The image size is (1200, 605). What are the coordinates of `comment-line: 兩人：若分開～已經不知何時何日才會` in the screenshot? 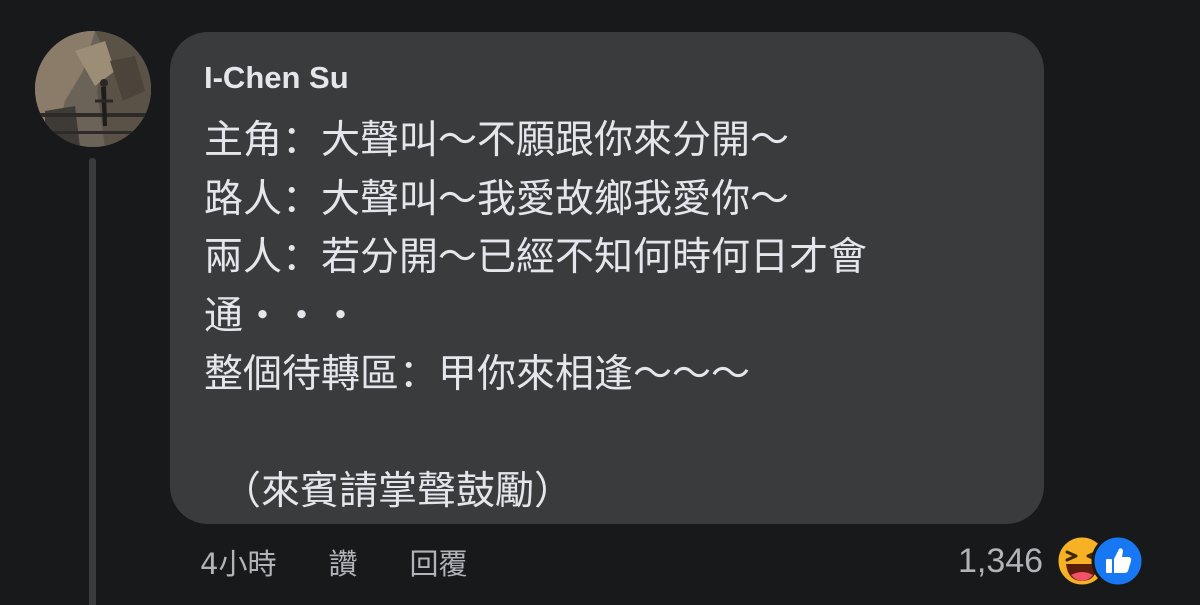 It's located at (536, 257).